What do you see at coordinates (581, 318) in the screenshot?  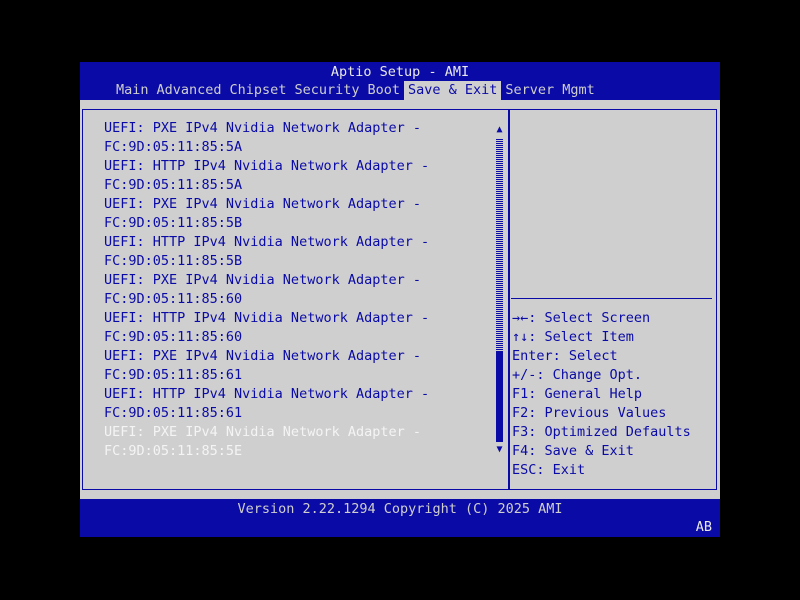 I see `help-select-screen: →←: Select Screen` at bounding box center [581, 318].